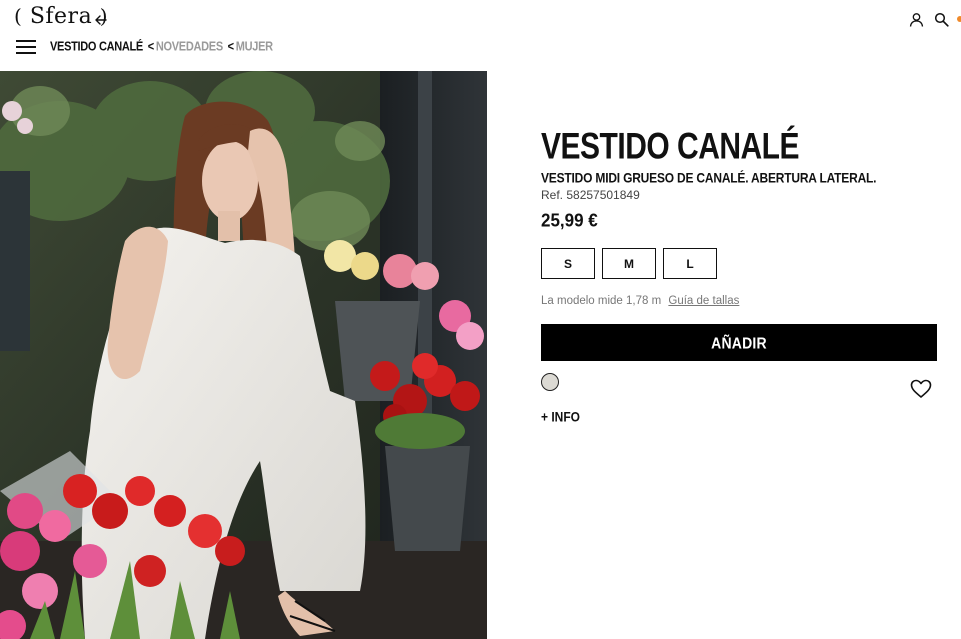 The width and height of the screenshot is (961, 639). Describe the element at coordinates (96, 47) in the screenshot. I see `breadcrumb-current: VESTIDO CANALÉ` at that location.